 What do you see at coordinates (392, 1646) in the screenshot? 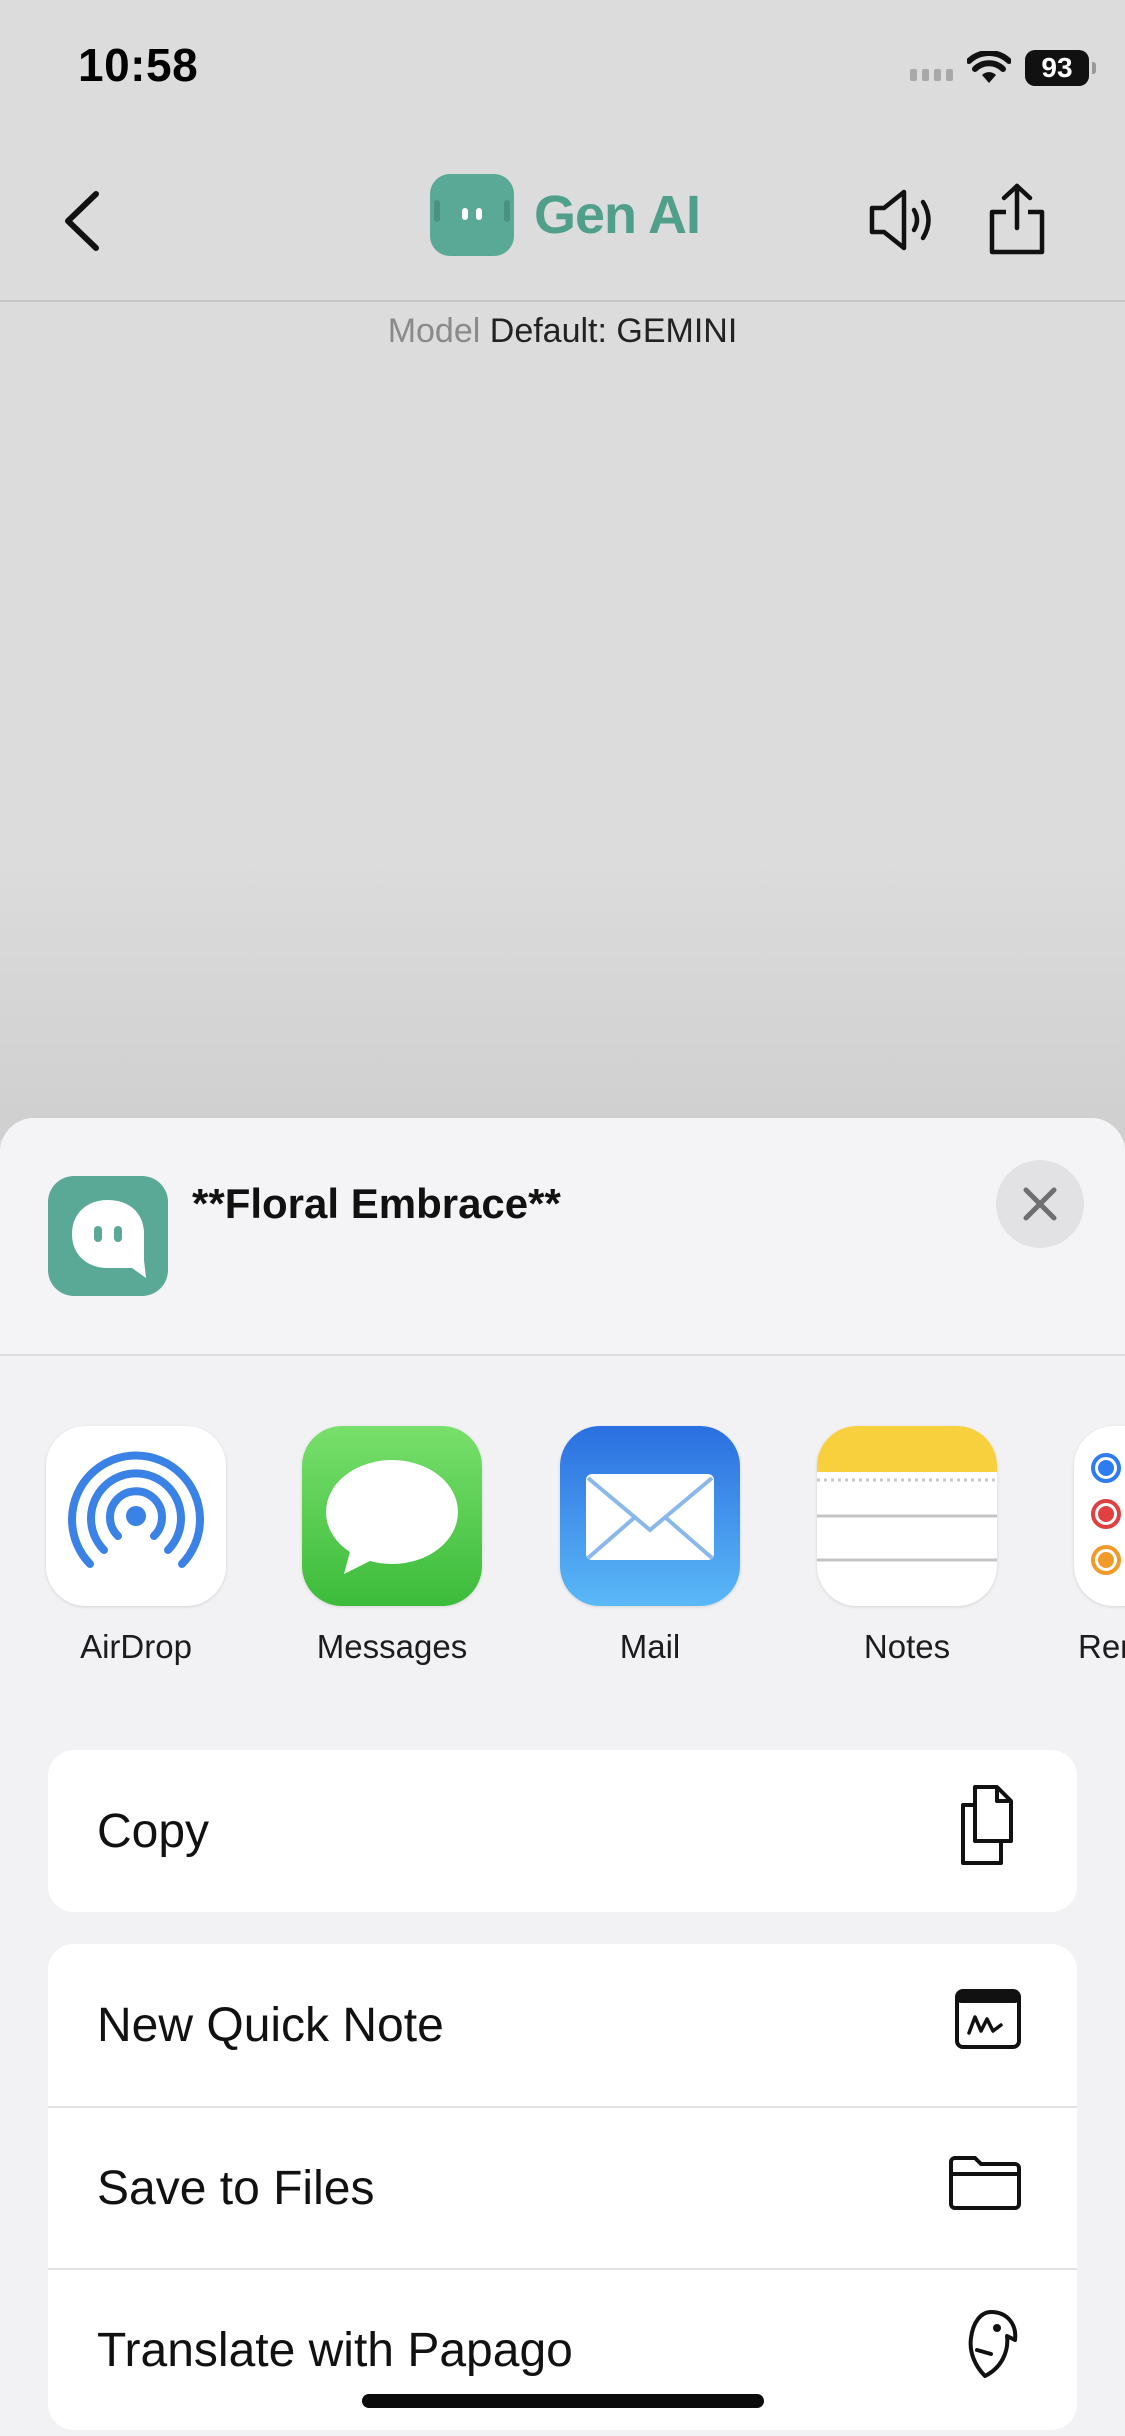
I see `app-label: Messages` at bounding box center [392, 1646].